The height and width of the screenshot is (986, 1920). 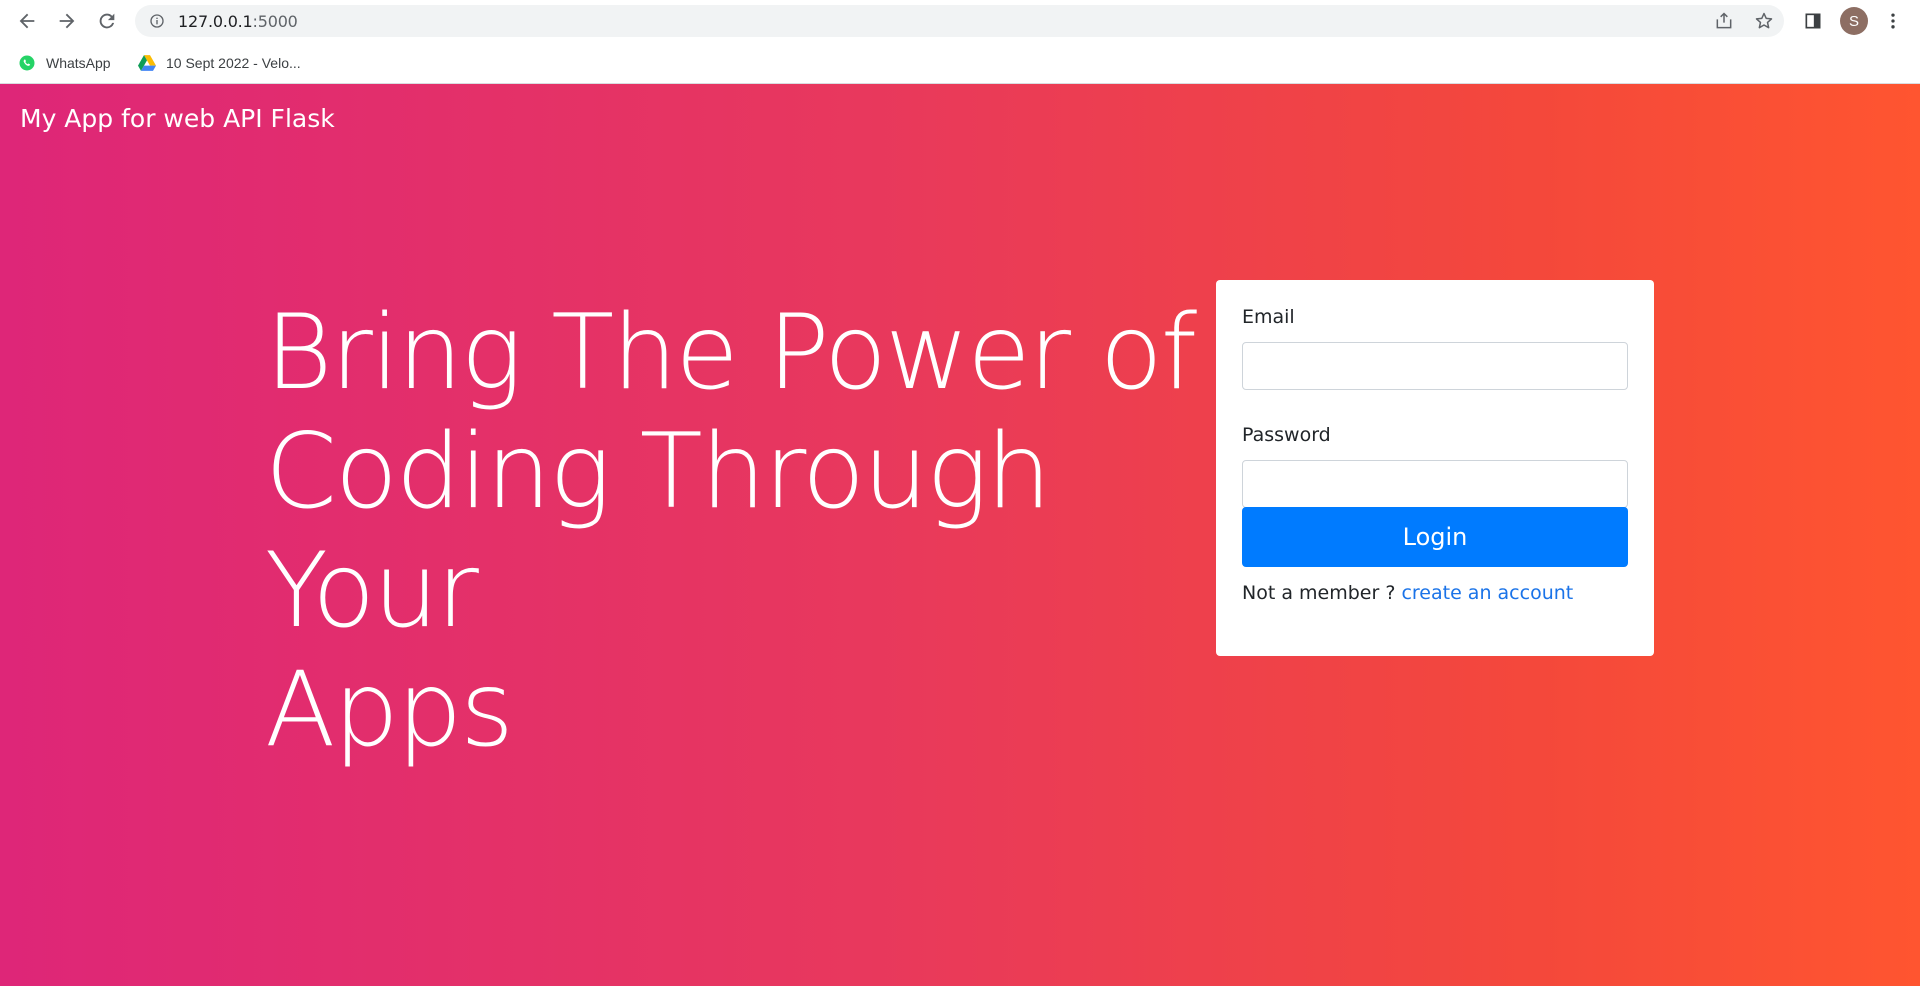 I want to click on password-label: Password, so click(x=1286, y=435).